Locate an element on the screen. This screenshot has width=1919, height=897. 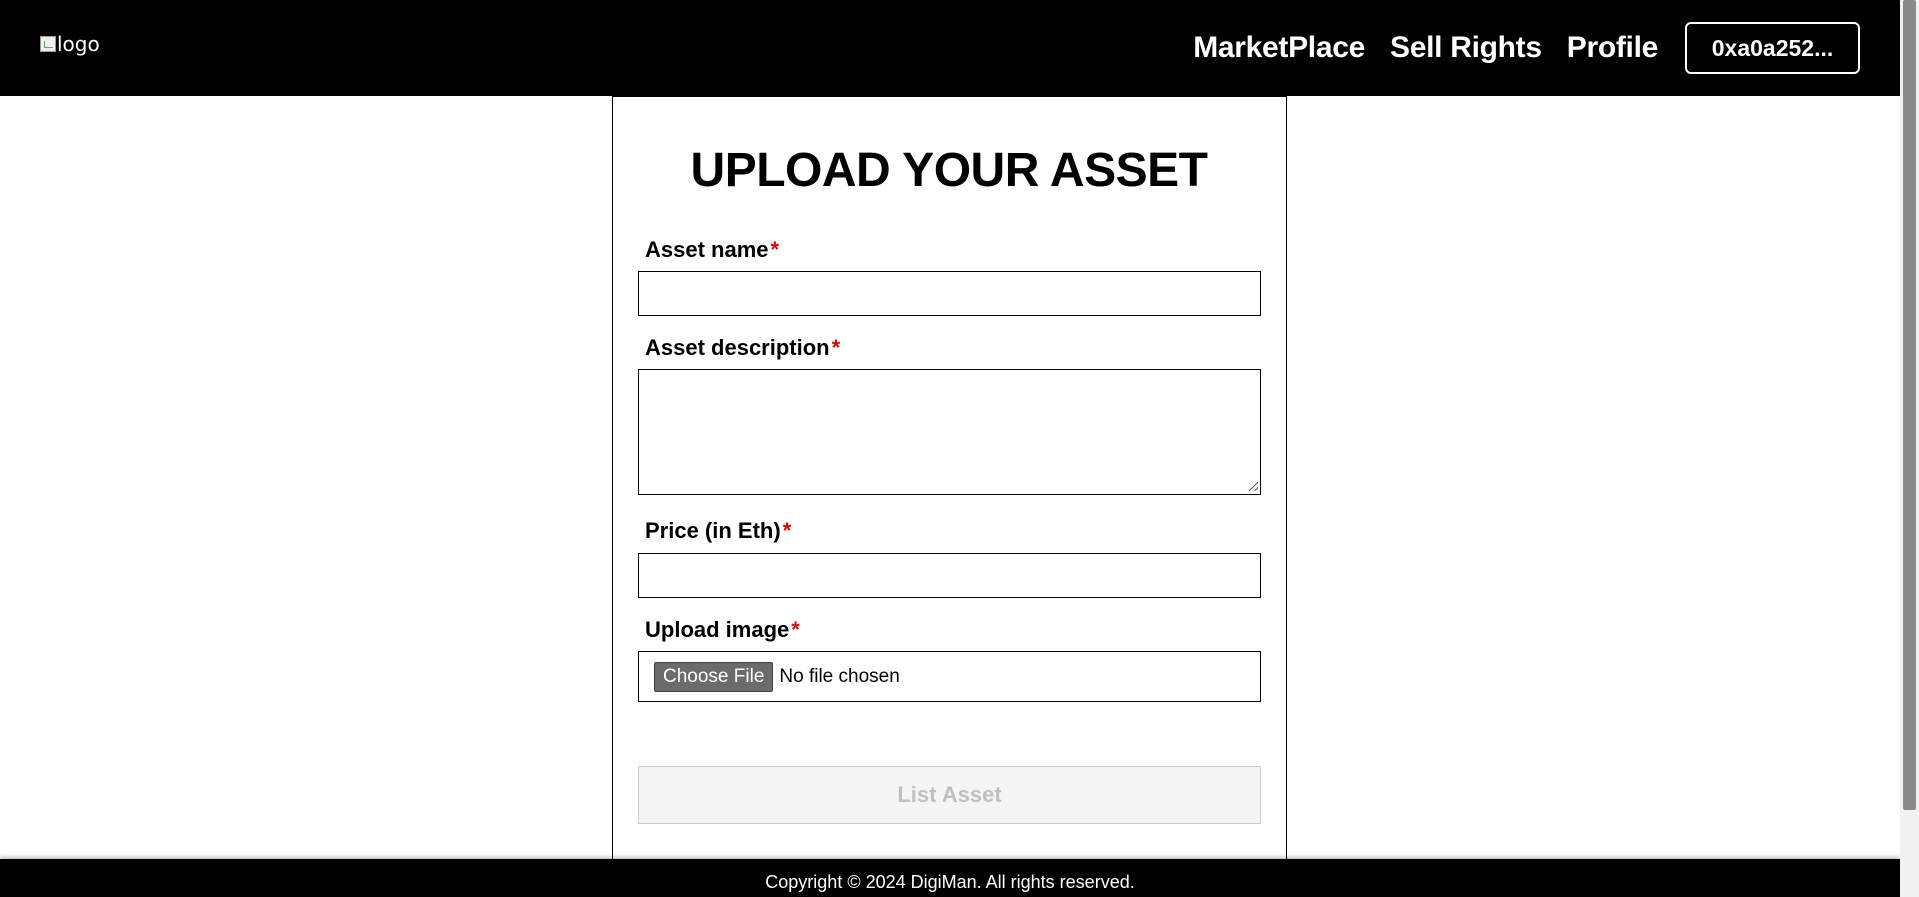
file-status-text: No file chosen is located at coordinates (839, 676).